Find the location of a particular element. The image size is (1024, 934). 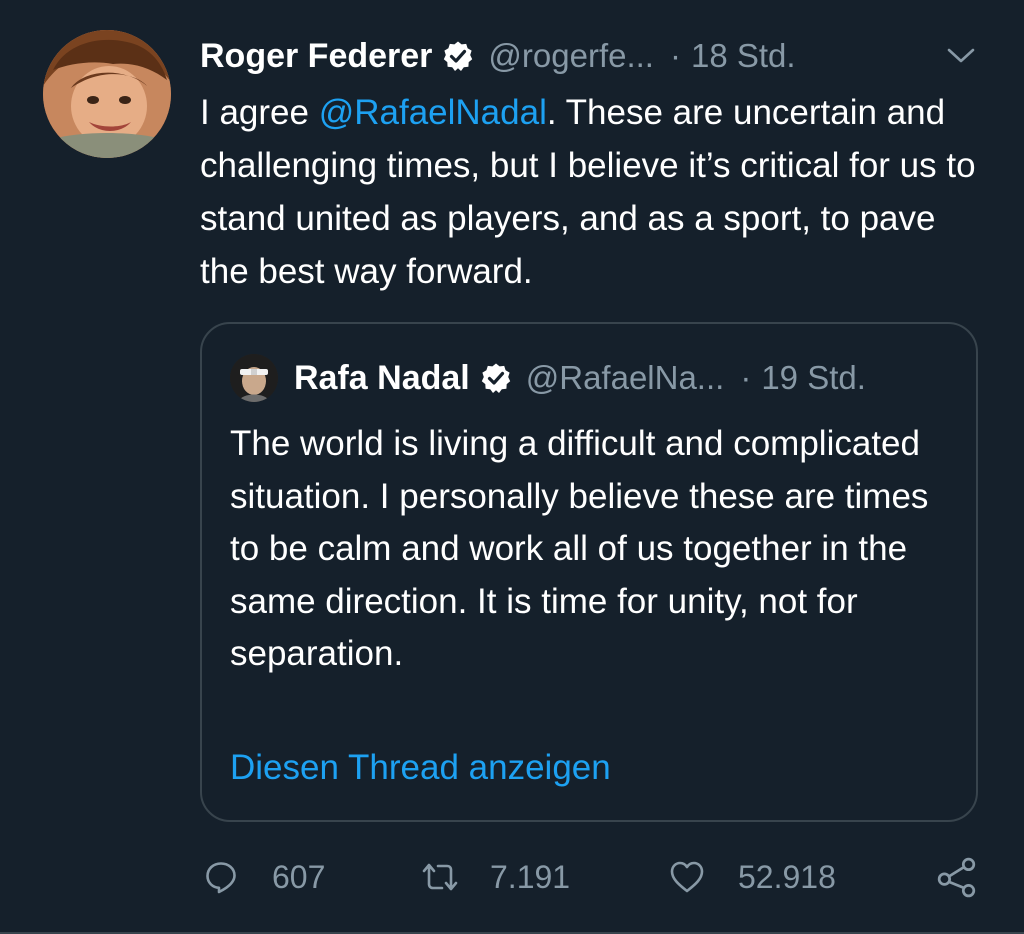

quoted-avatar-photo is located at coordinates (254, 378).